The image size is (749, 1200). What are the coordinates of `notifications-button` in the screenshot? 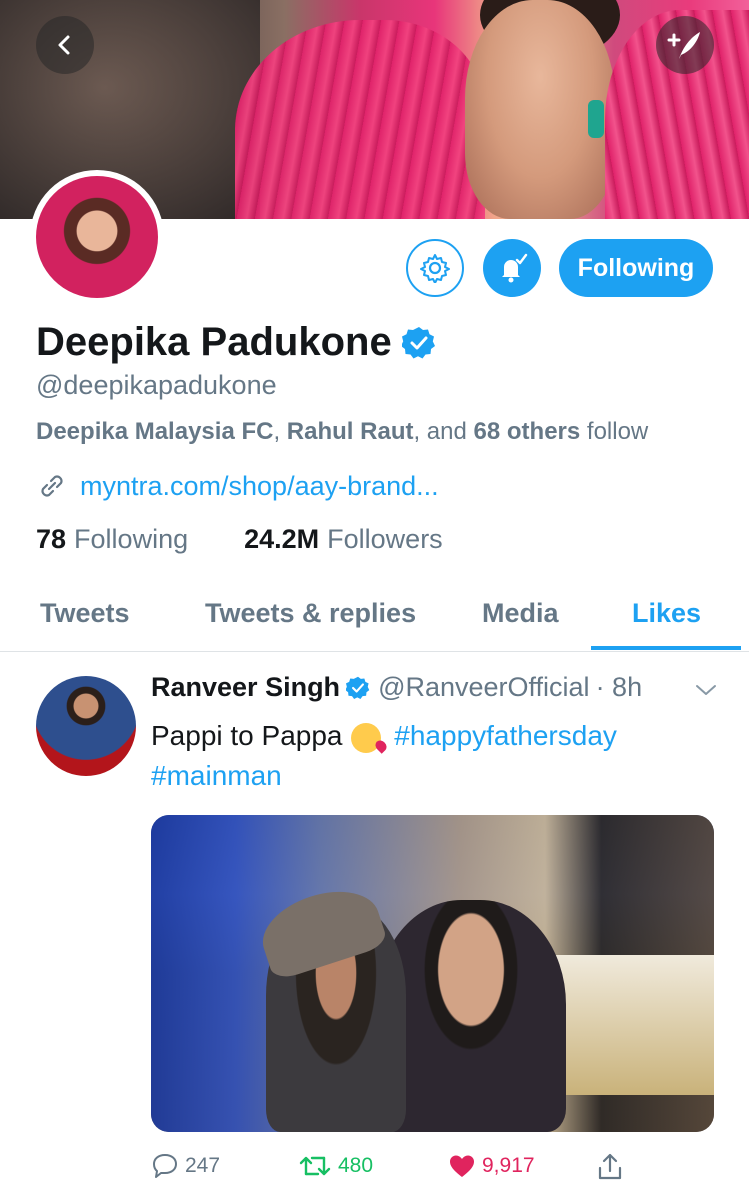 It's located at (512, 268).